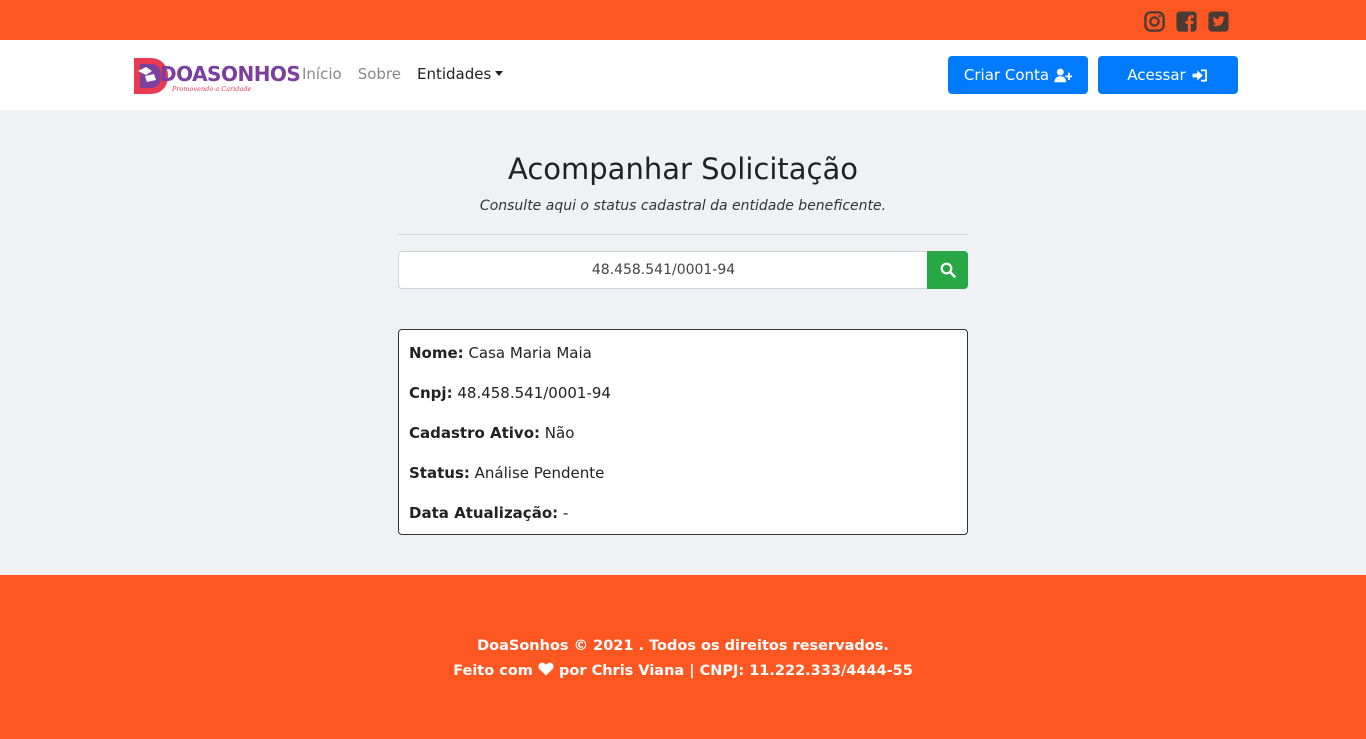 The height and width of the screenshot is (739, 1366). I want to click on caret-down-icon, so click(499, 73).